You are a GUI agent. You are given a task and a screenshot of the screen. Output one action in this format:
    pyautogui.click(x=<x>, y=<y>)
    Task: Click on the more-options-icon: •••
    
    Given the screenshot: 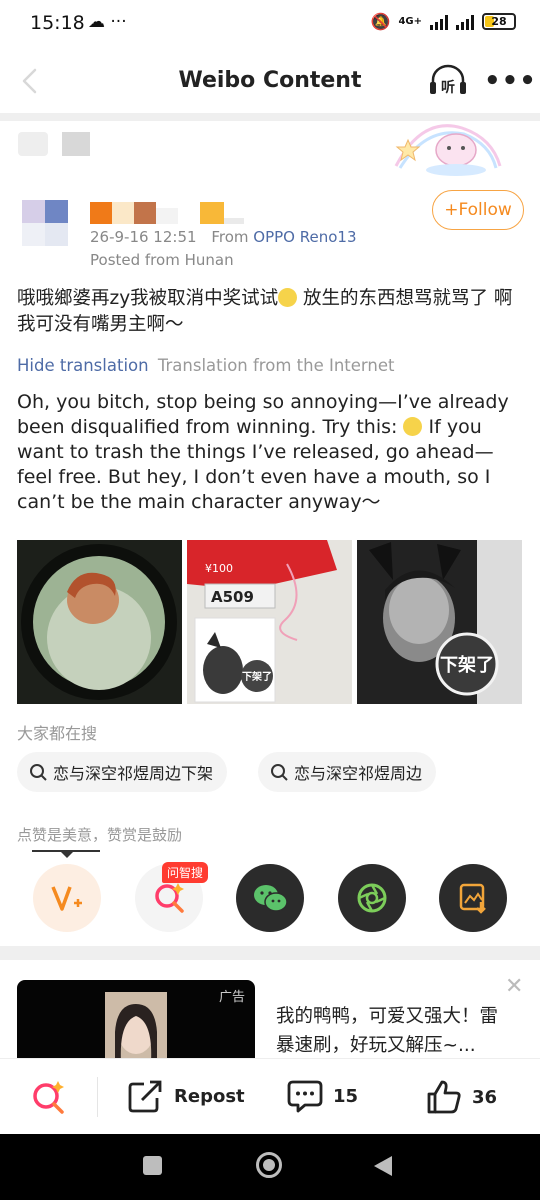 What is the action you would take?
    pyautogui.click(x=510, y=81)
    